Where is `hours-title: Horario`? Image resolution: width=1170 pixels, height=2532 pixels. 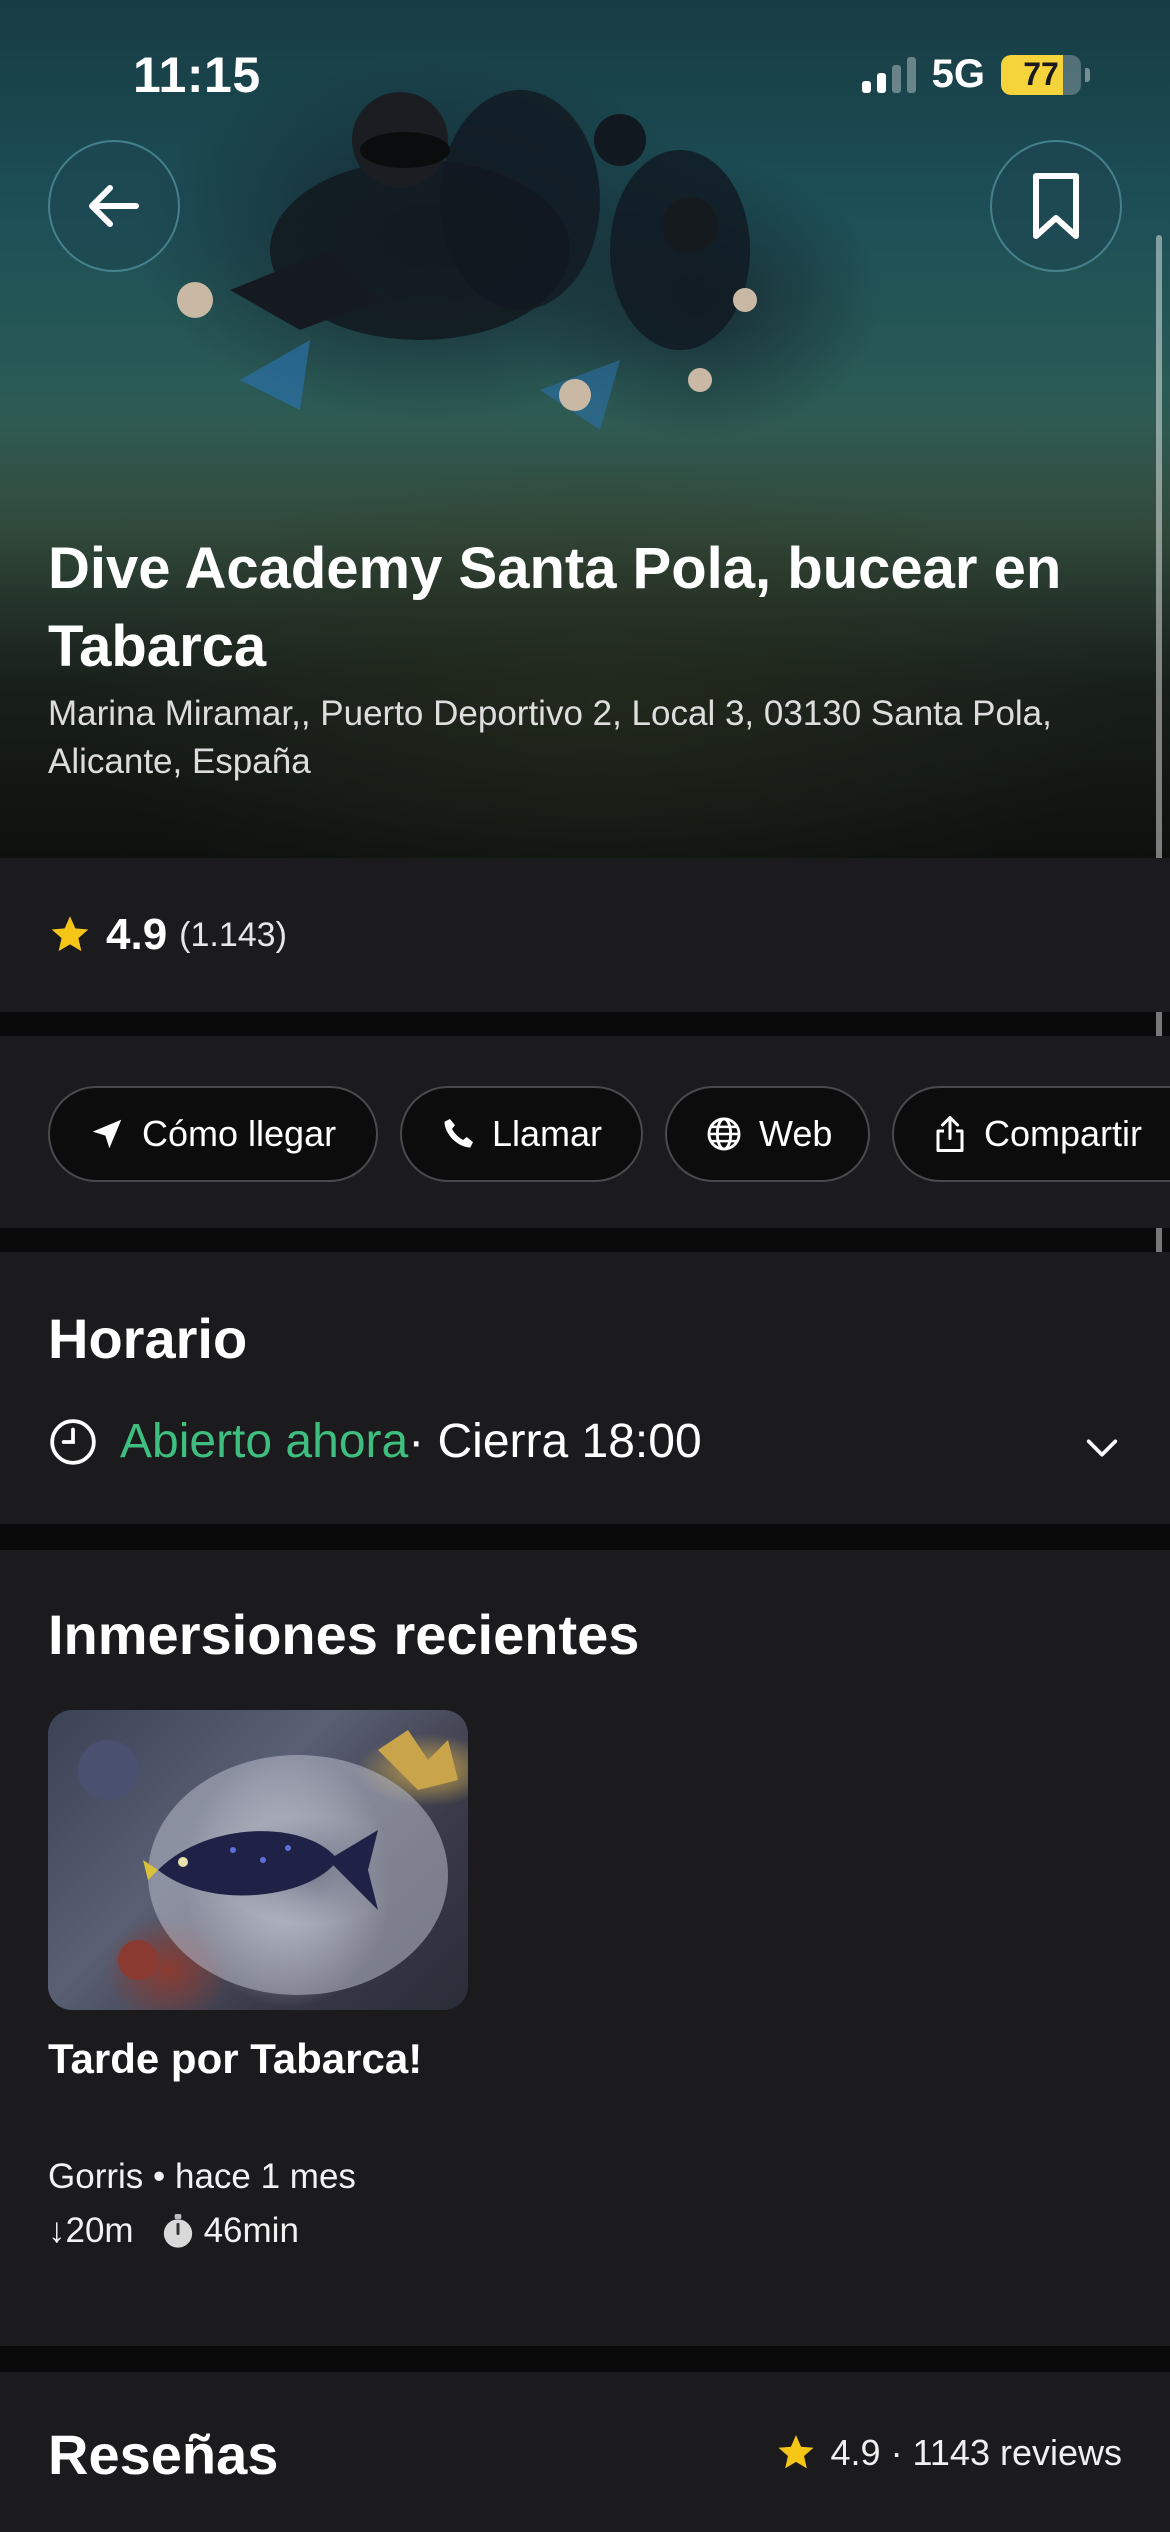
hours-title: Horario is located at coordinates (148, 1338).